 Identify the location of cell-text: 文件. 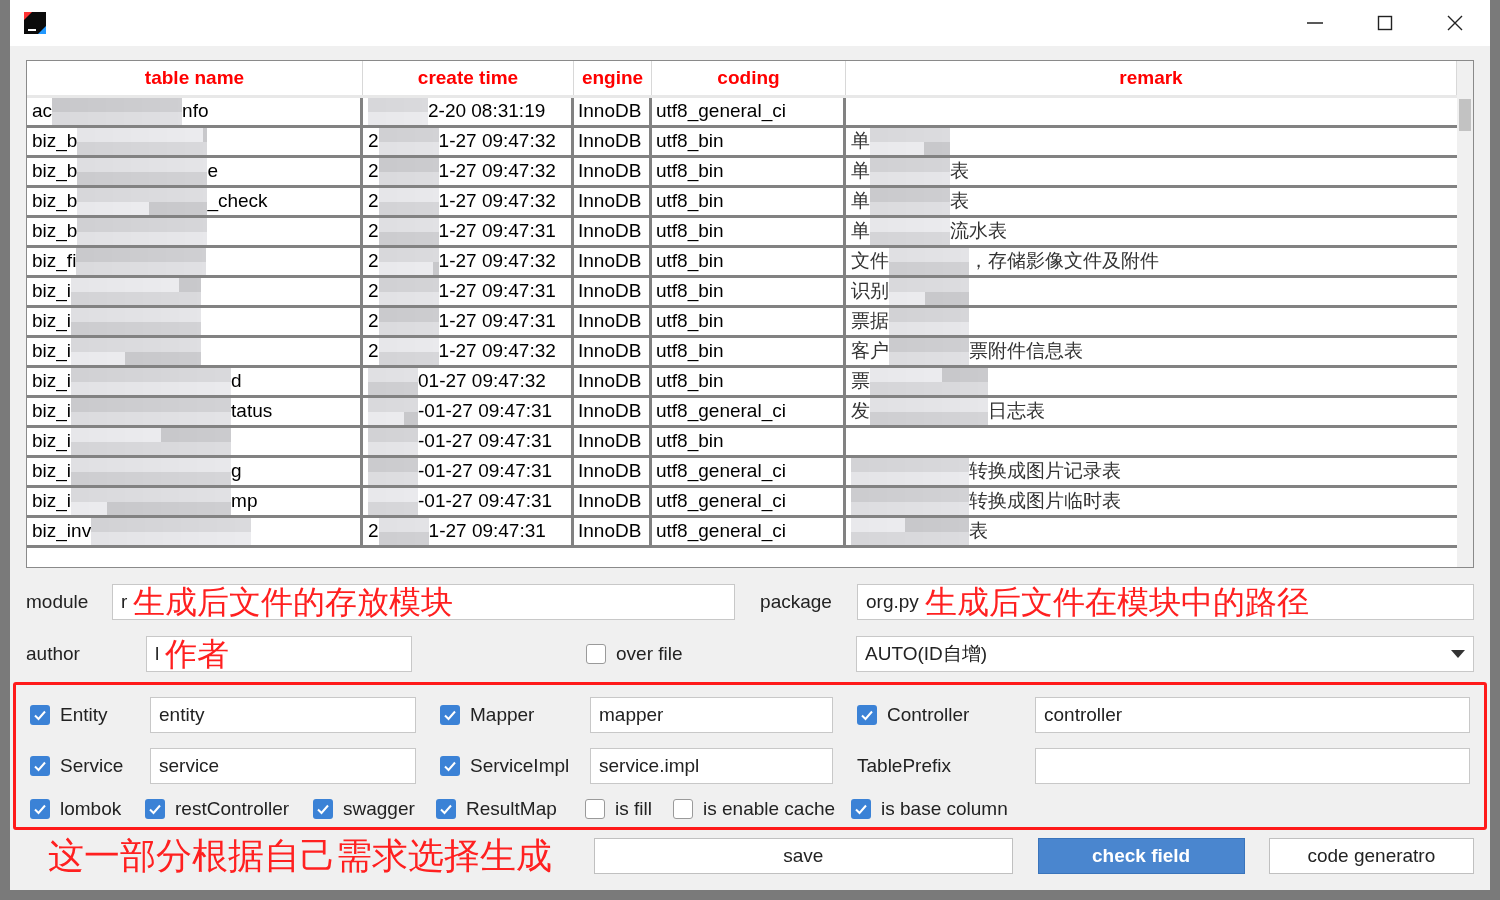
(869, 261).